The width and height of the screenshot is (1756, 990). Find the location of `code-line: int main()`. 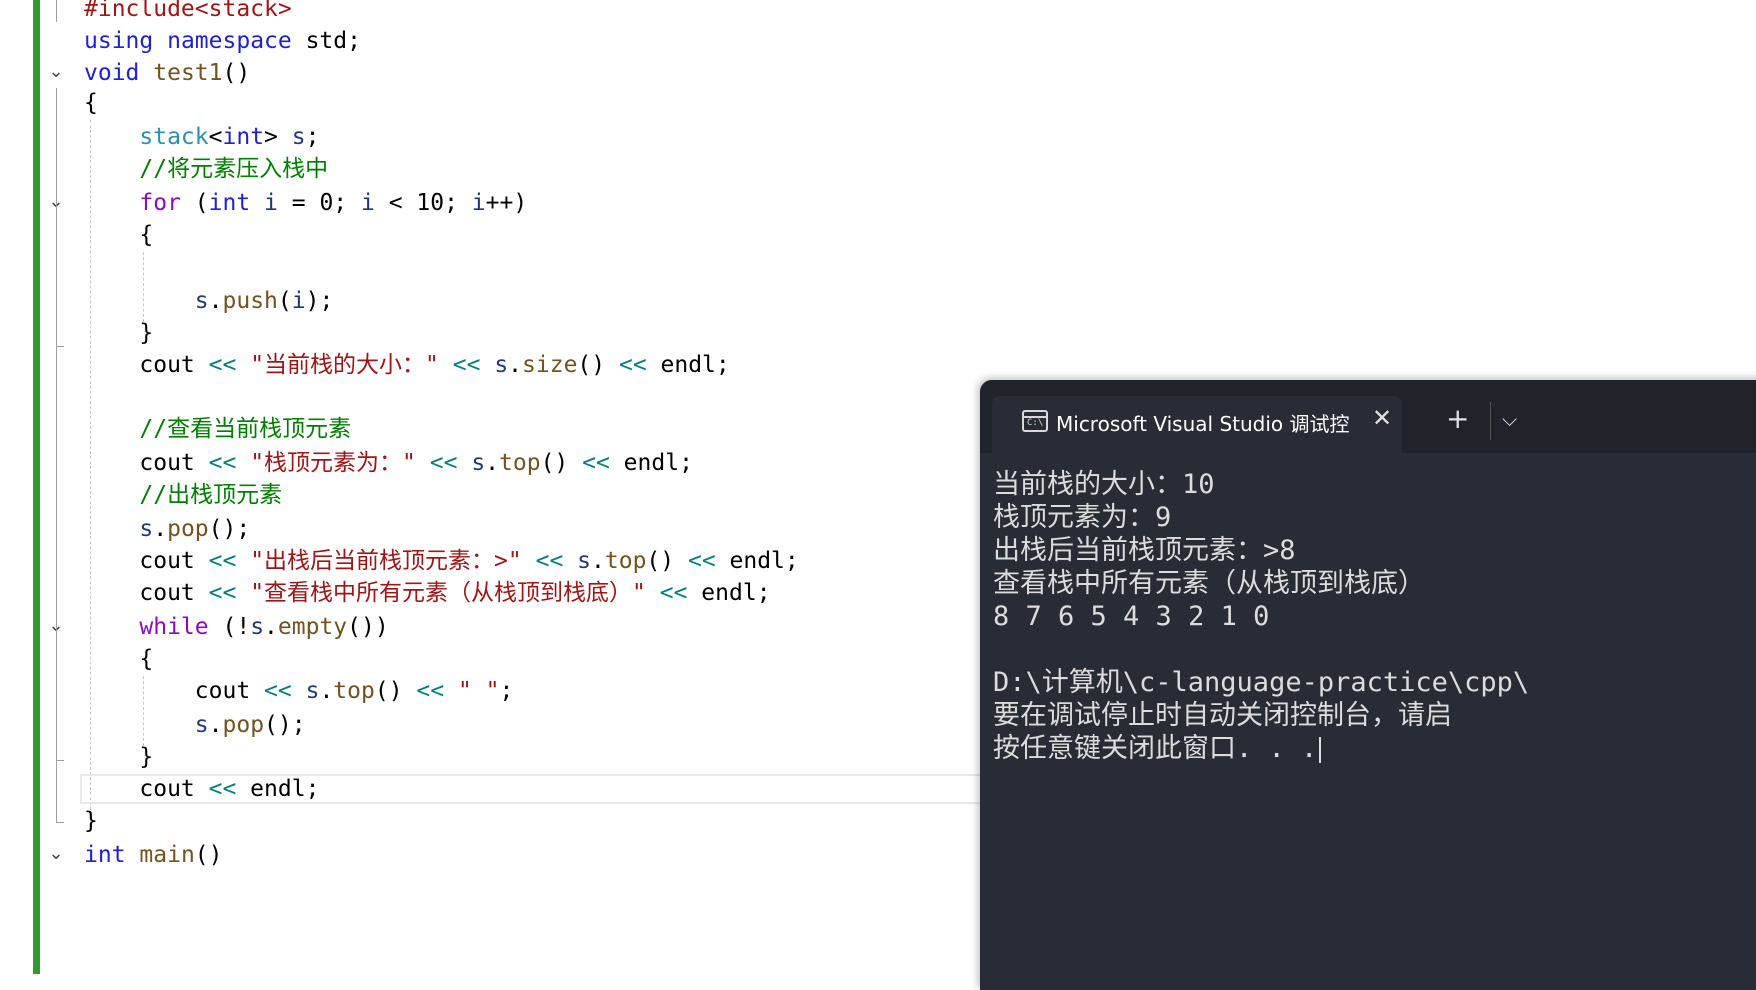

code-line: int main() is located at coordinates (153, 855).